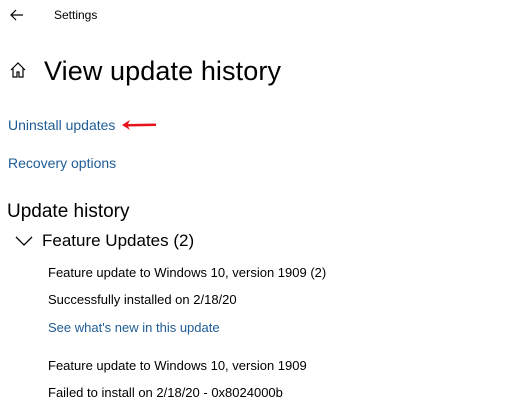 The image size is (527, 404). I want to click on feature-updates-group-label: Feature Updates (2), so click(118, 240).